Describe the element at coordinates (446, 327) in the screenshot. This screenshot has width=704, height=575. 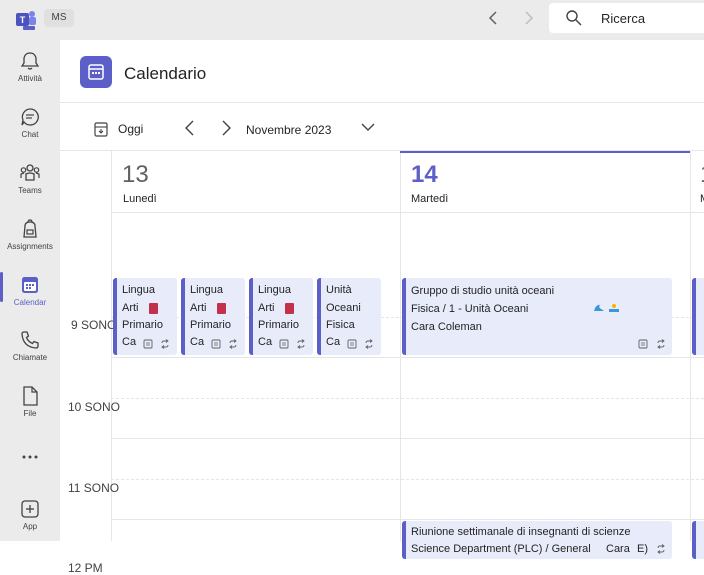
I see `event-organizer: Cara Coleman` at that location.